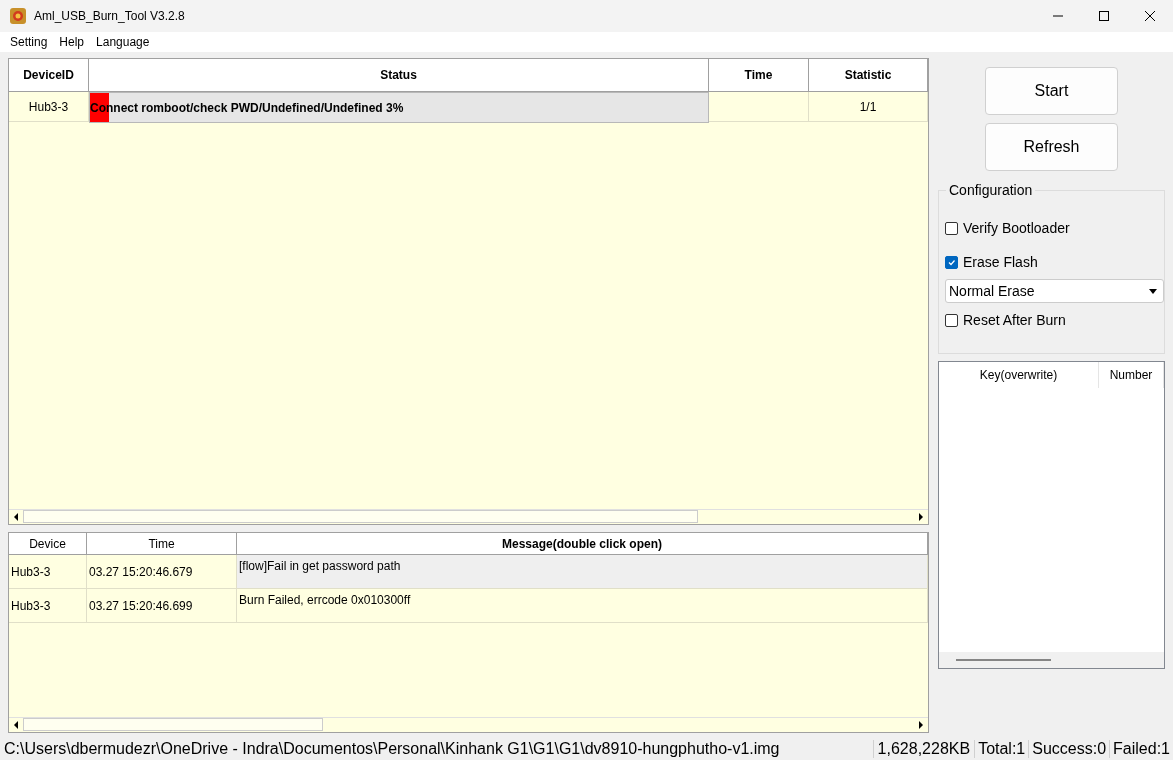  I want to click on table-cell: 1/1, so click(868, 107).